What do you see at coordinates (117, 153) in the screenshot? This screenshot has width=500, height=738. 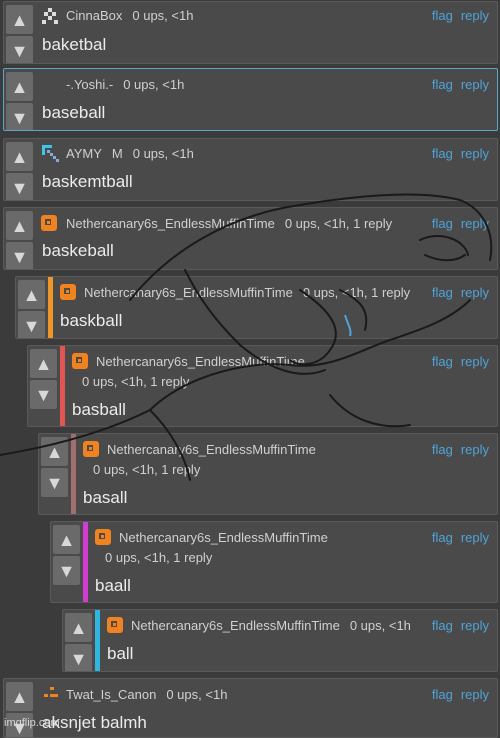 I see `user-tag: M` at bounding box center [117, 153].